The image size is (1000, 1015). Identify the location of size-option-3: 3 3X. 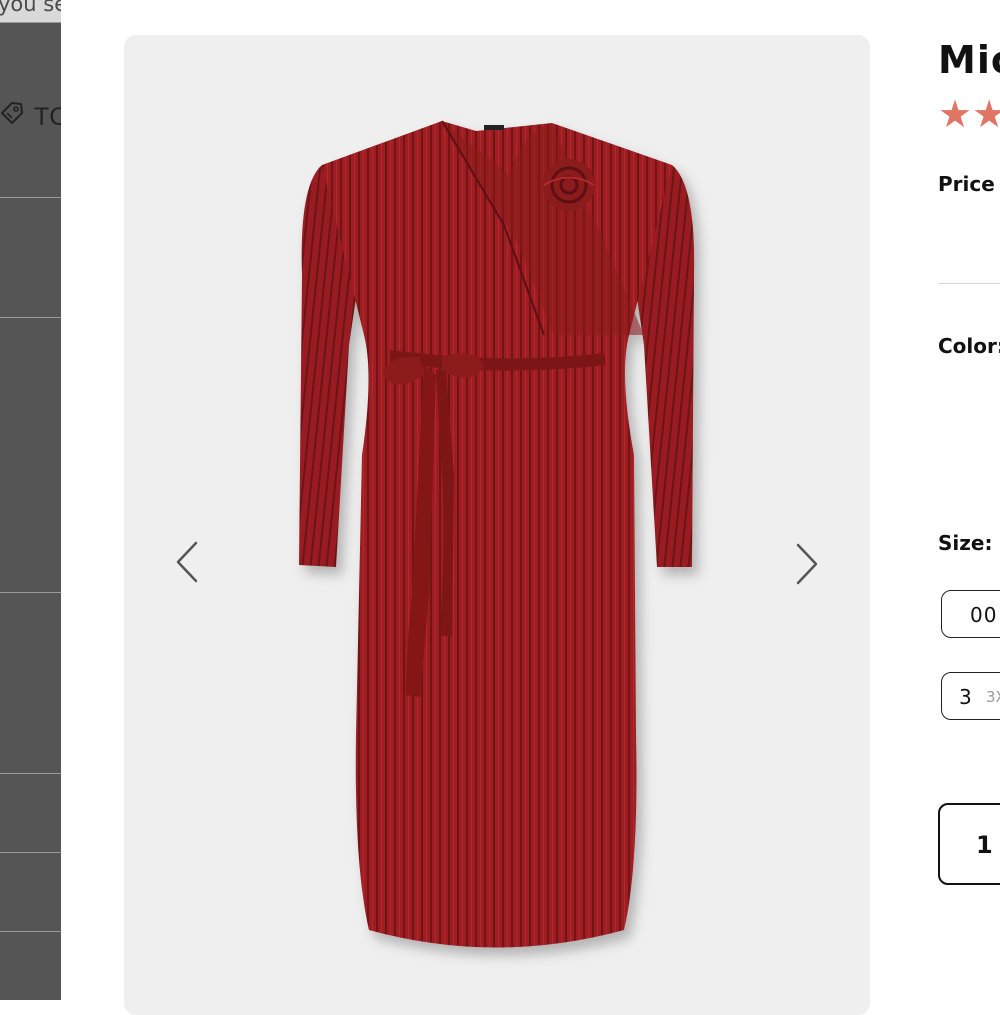
(970, 696).